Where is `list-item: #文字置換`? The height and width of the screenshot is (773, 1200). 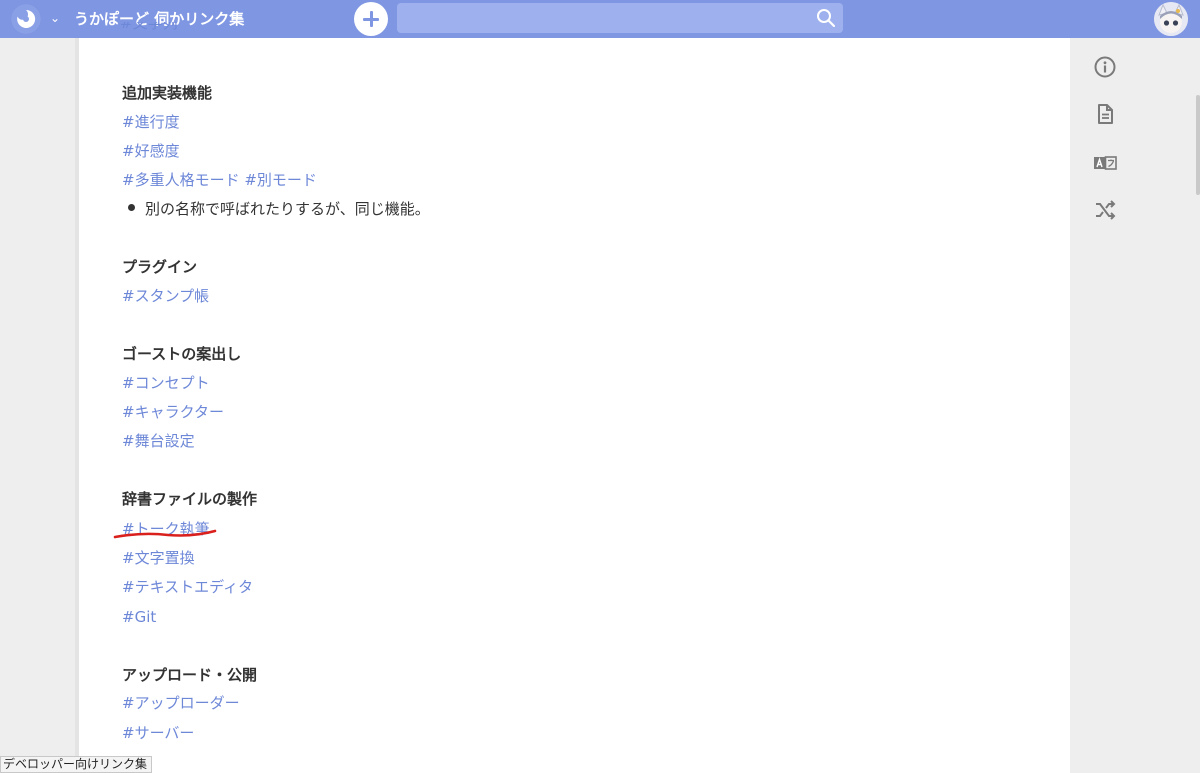
list-item: #文字置換 is located at coordinates (158, 558).